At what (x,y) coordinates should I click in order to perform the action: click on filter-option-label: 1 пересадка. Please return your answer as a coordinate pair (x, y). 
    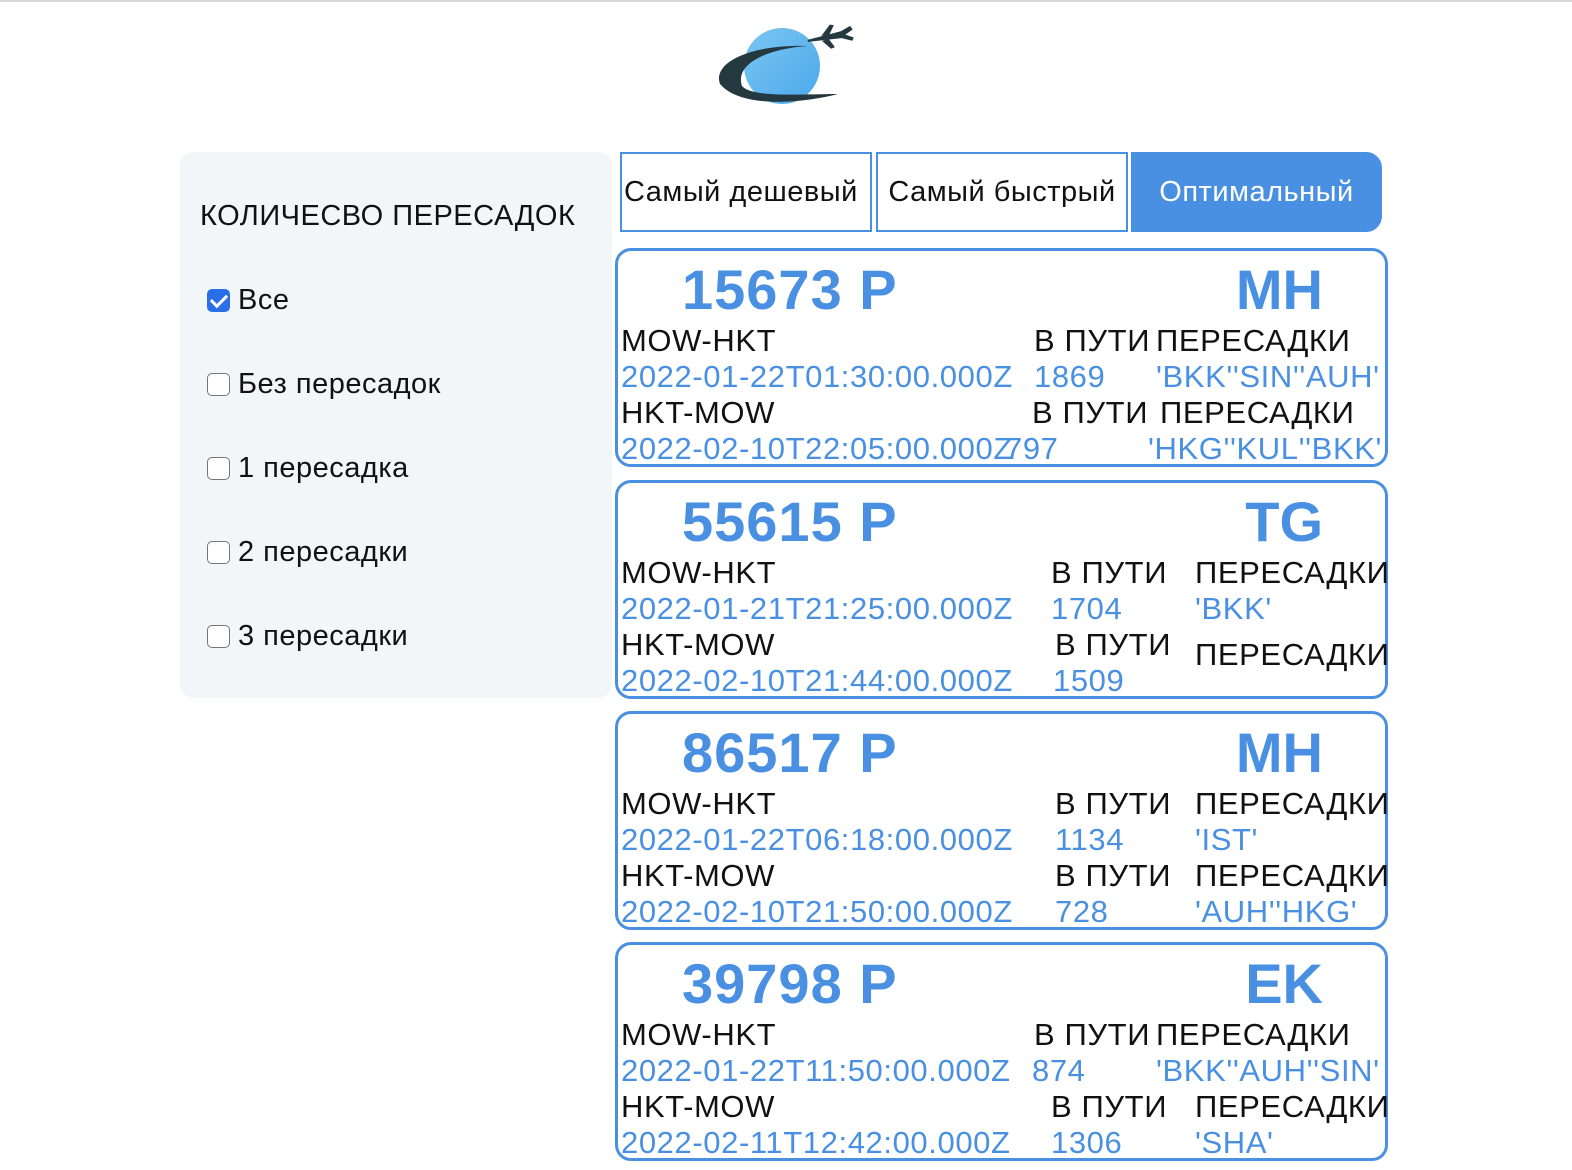
    Looking at the image, I should click on (323, 467).